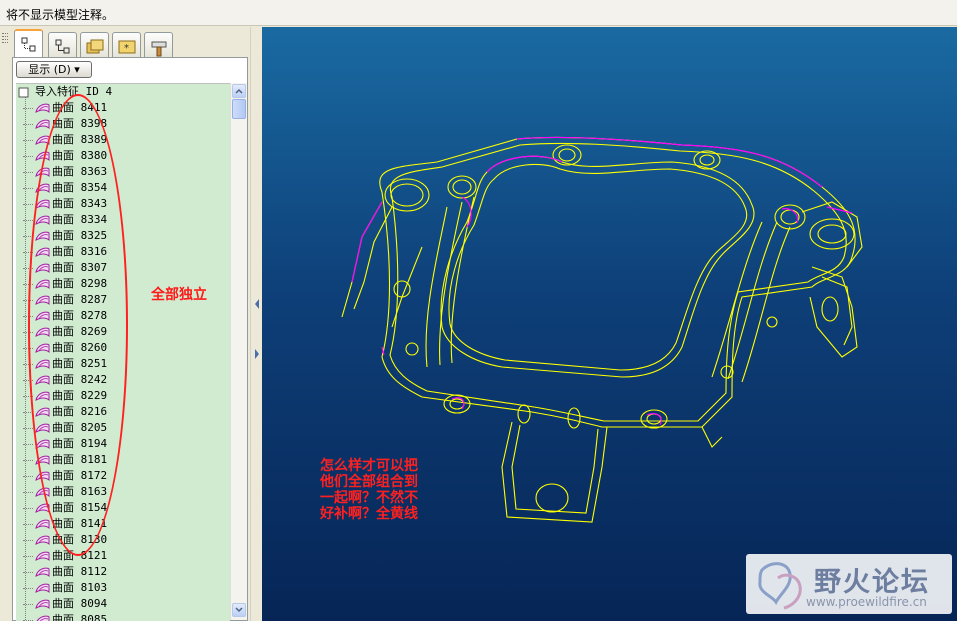  I want to click on chevron-up-icon, so click(239, 91).